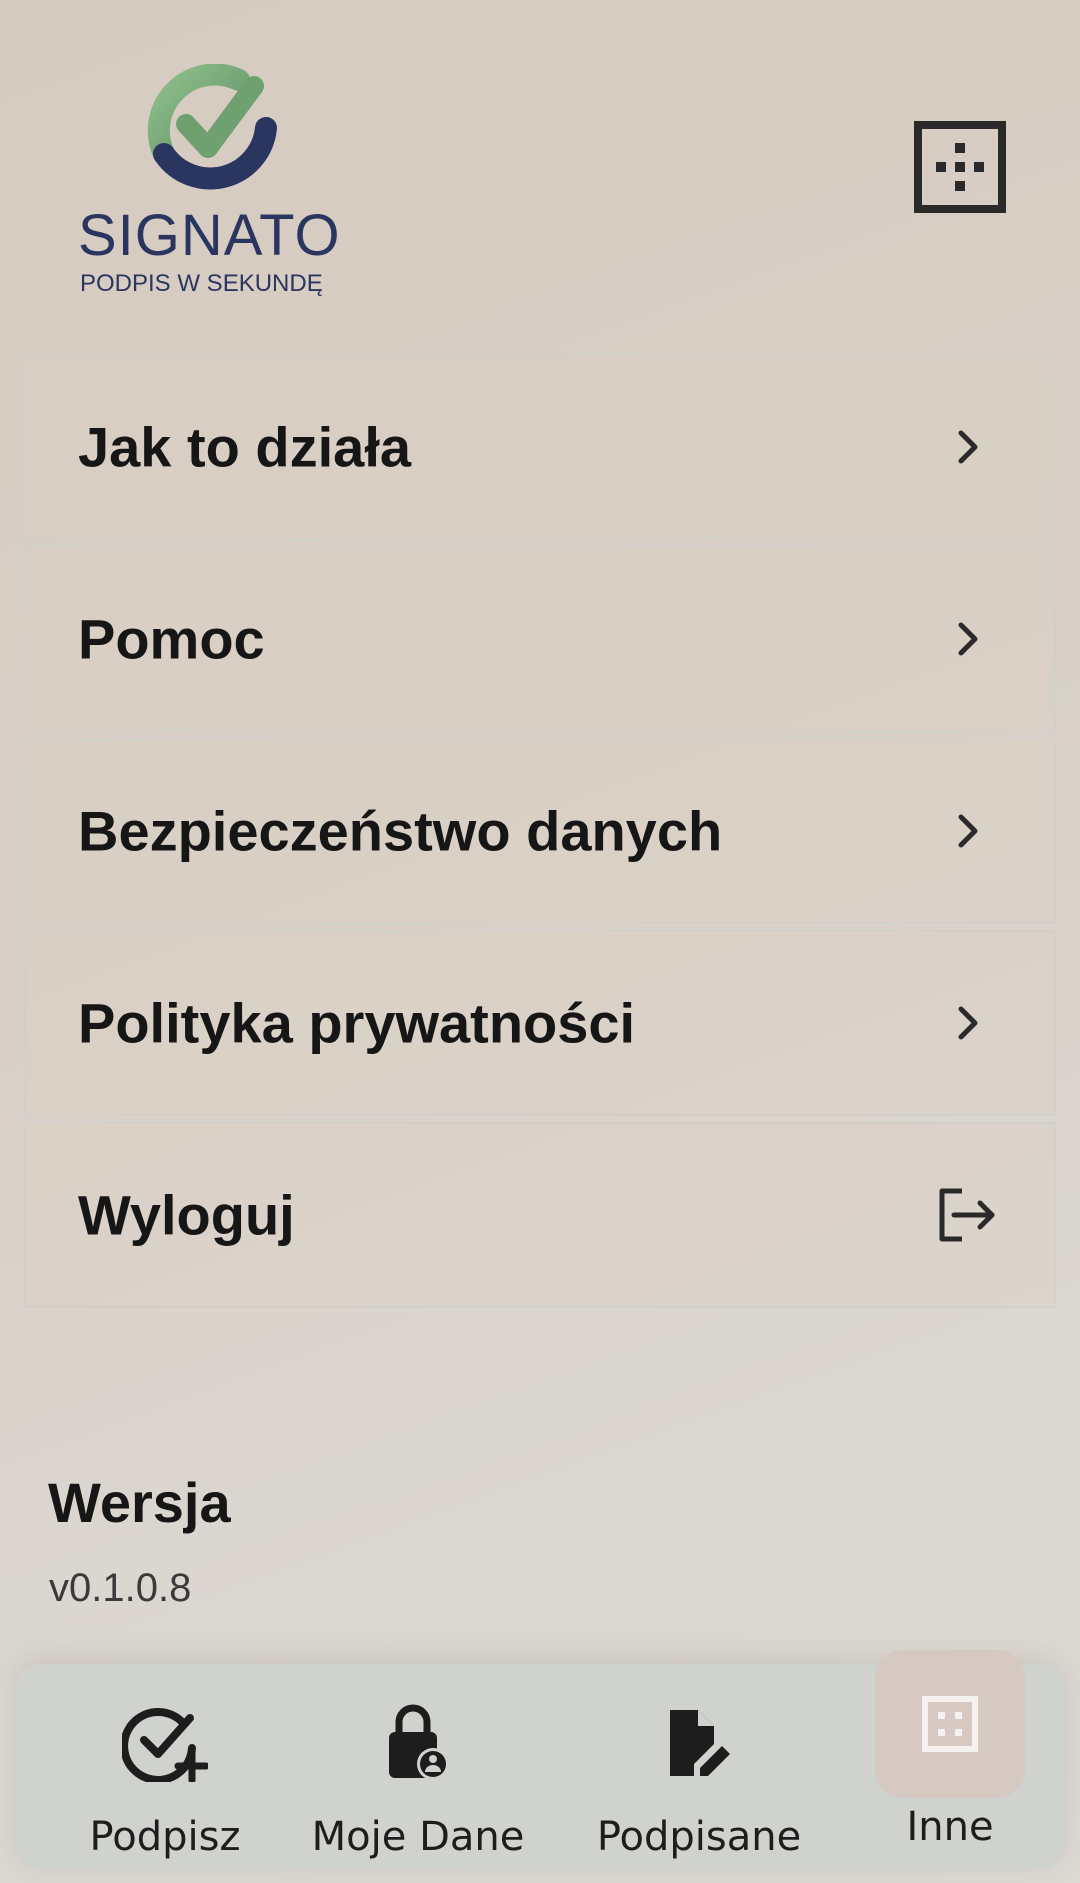 The image size is (1080, 1883). Describe the element at coordinates (165, 1837) in the screenshot. I see `nav-label: Podpisz` at that location.